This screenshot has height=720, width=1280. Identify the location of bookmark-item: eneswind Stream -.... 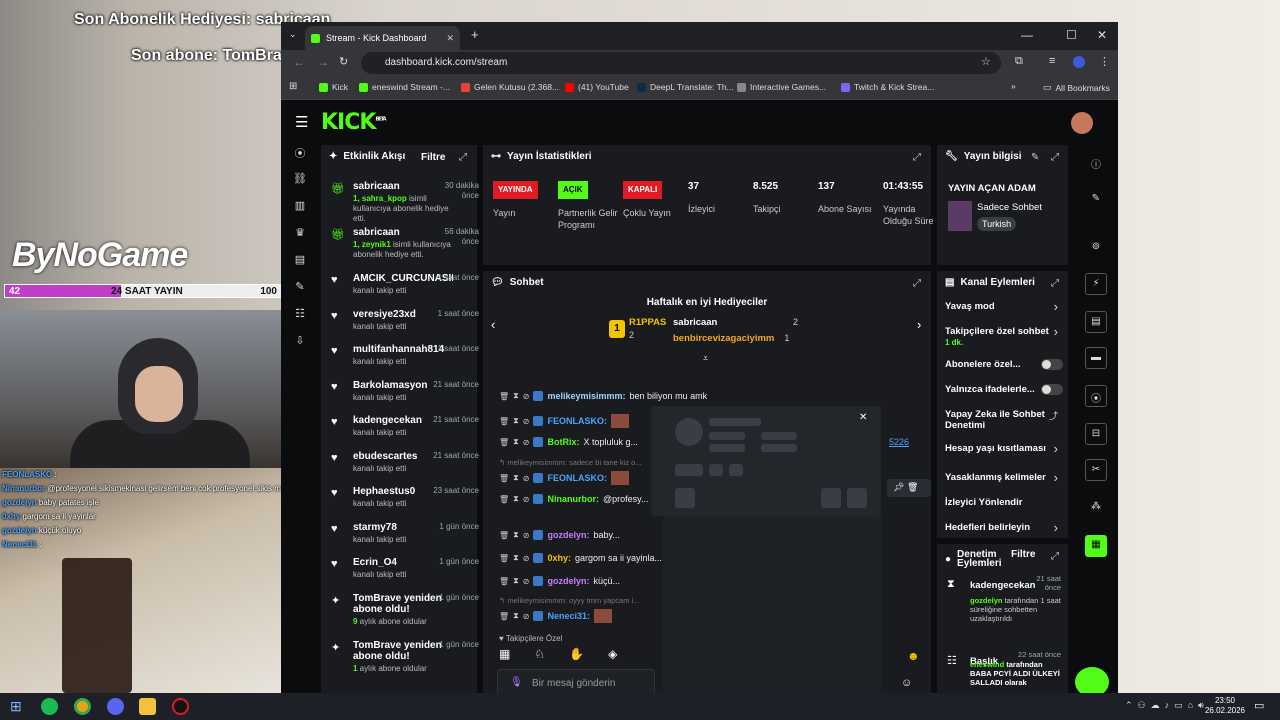
(404, 87).